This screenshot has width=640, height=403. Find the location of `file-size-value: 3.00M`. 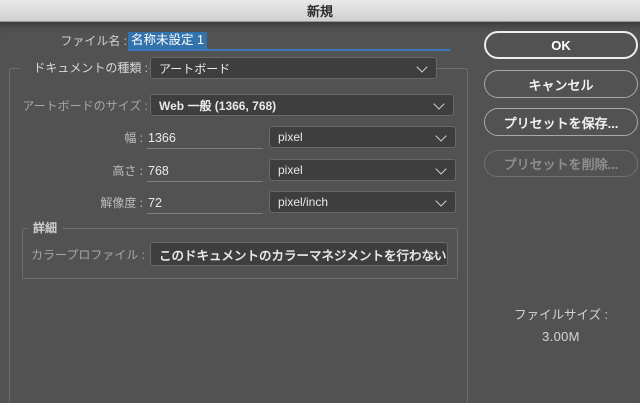

file-size-value: 3.00M is located at coordinates (561, 336).